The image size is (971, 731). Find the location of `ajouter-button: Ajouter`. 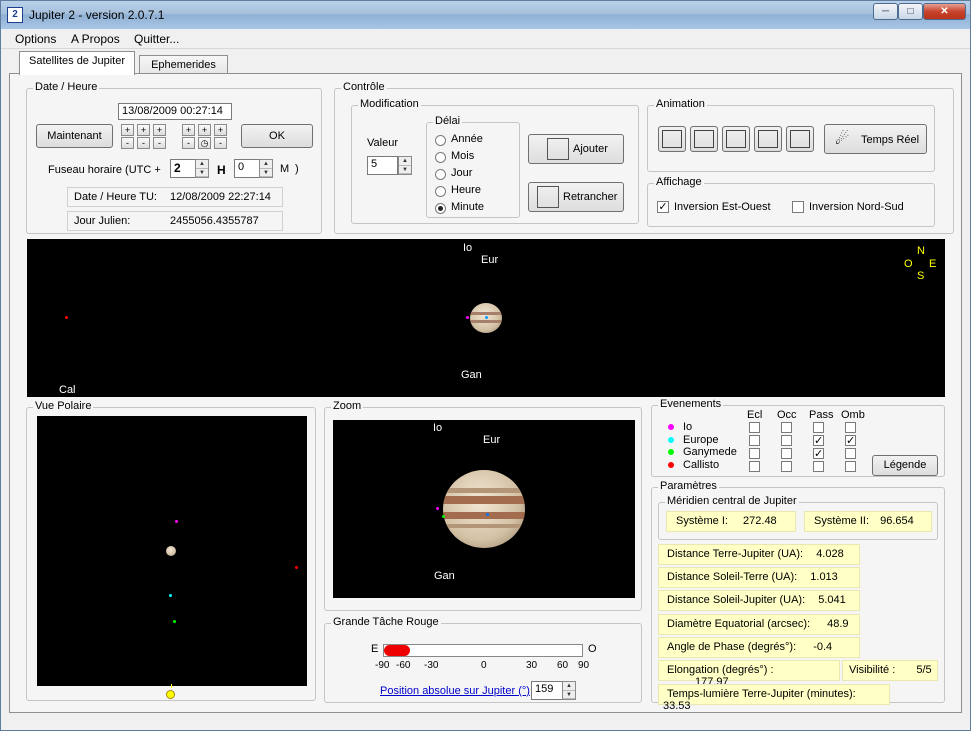

ajouter-button: Ajouter is located at coordinates (576, 149).